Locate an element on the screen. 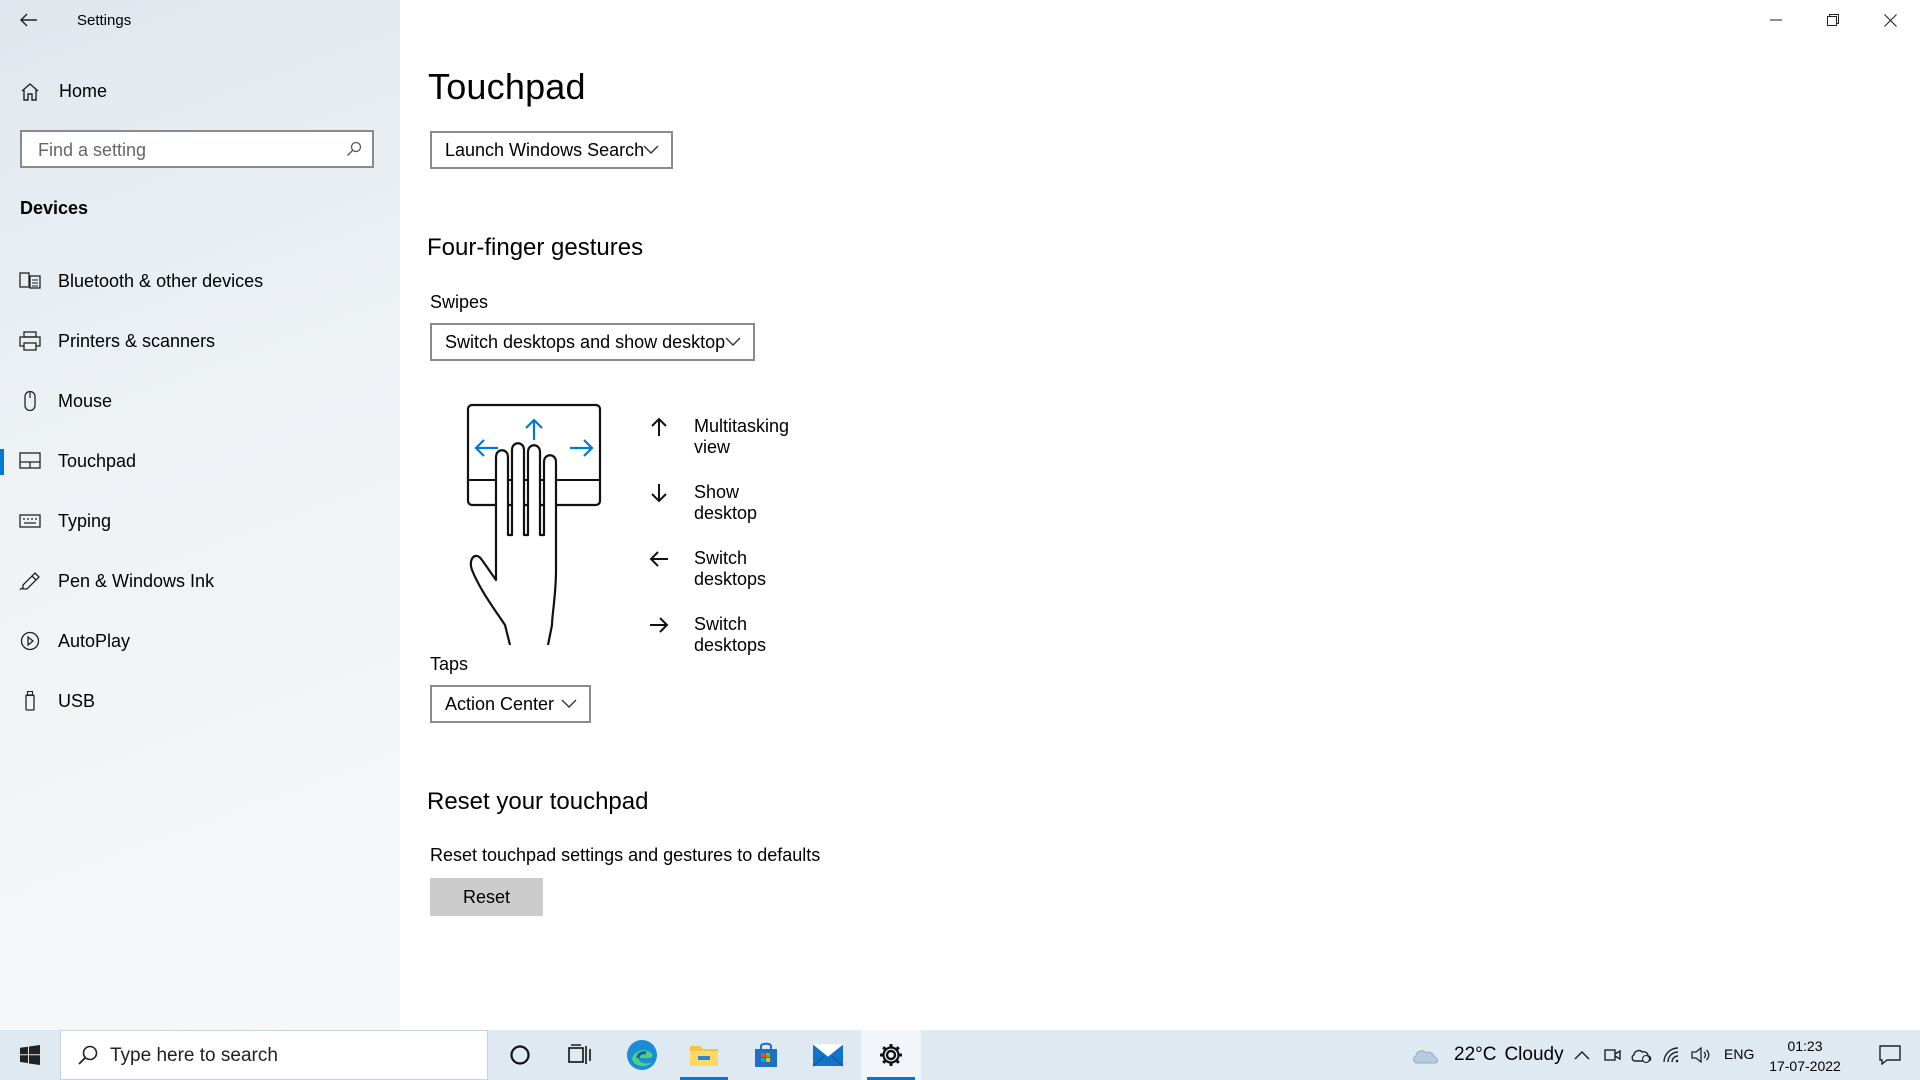 The width and height of the screenshot is (1920, 1080). edge-icon is located at coordinates (642, 1055).